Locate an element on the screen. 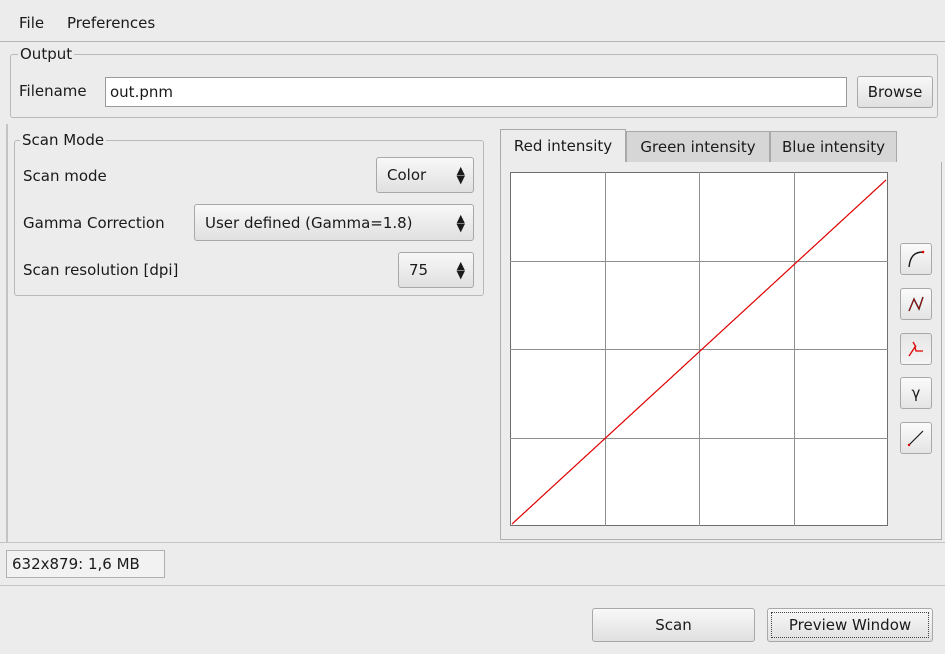 This screenshot has height=654, width=945. scan-mode-title: Scan Mode is located at coordinates (63, 140).